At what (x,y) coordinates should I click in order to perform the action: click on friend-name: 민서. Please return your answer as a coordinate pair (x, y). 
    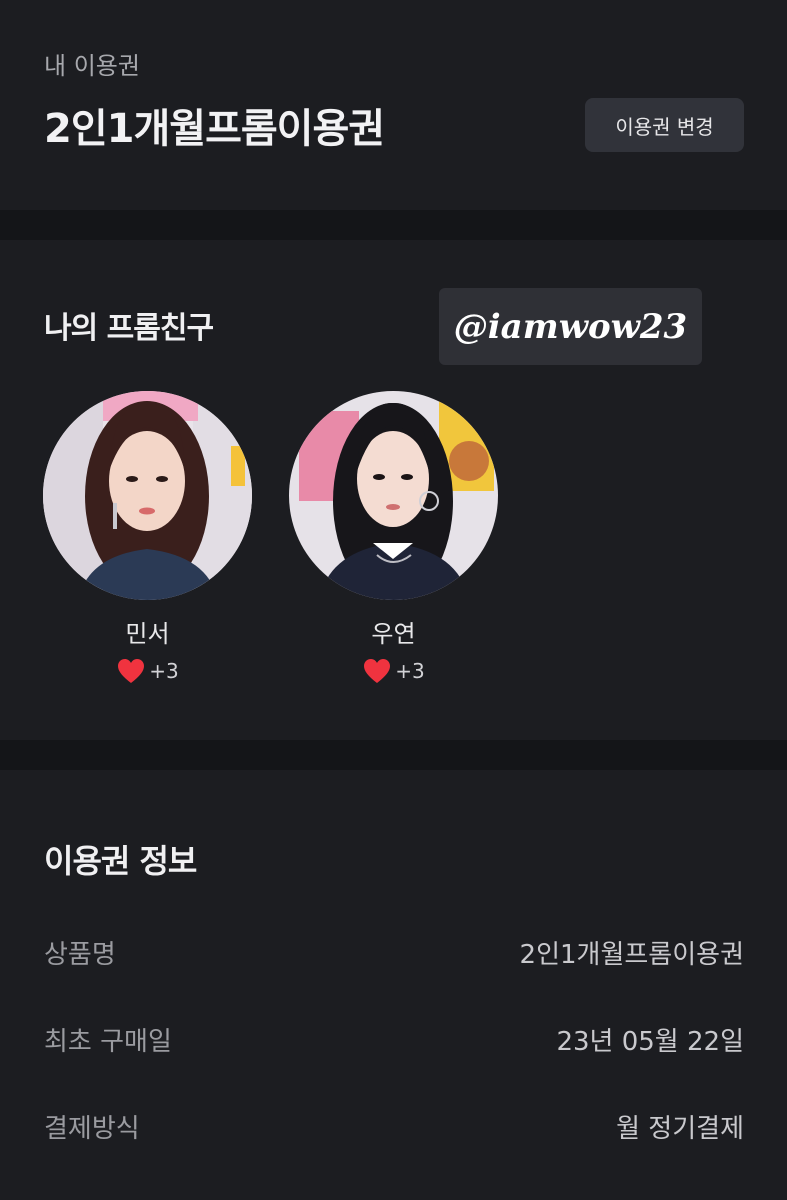
    Looking at the image, I should click on (147, 634).